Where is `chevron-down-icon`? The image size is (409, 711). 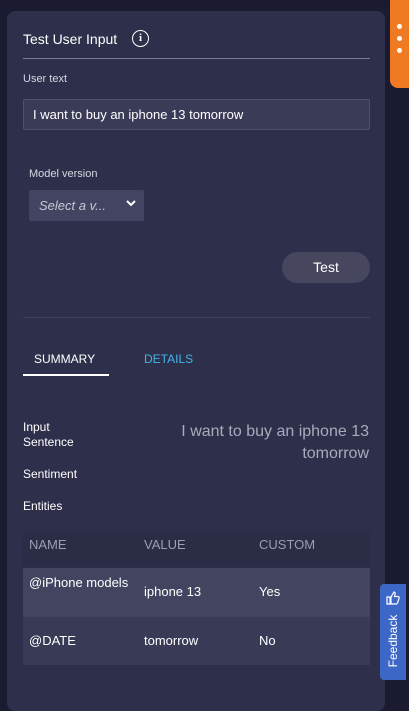
chevron-down-icon is located at coordinates (131, 204).